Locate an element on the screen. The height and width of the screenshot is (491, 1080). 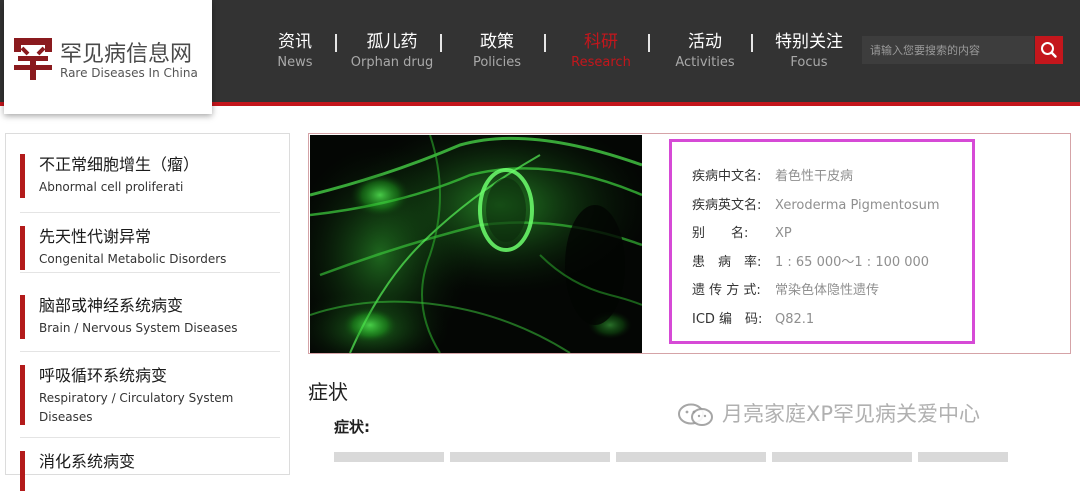
subheading-symptoms: 症状: is located at coordinates (352, 427).